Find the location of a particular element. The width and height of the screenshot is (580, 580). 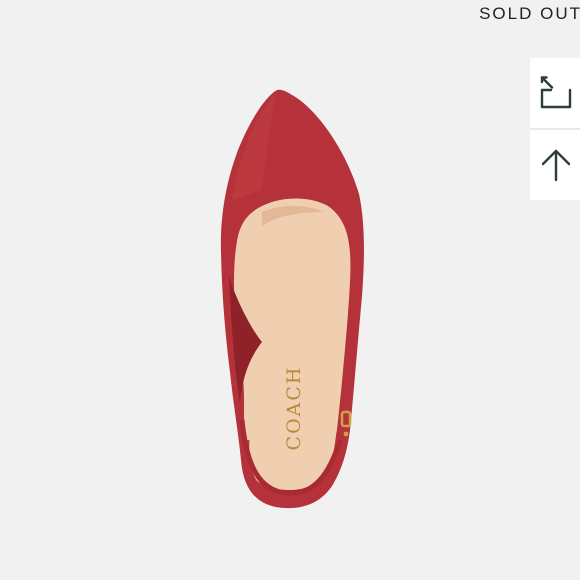

arrow-up-icon is located at coordinates (556, 165).